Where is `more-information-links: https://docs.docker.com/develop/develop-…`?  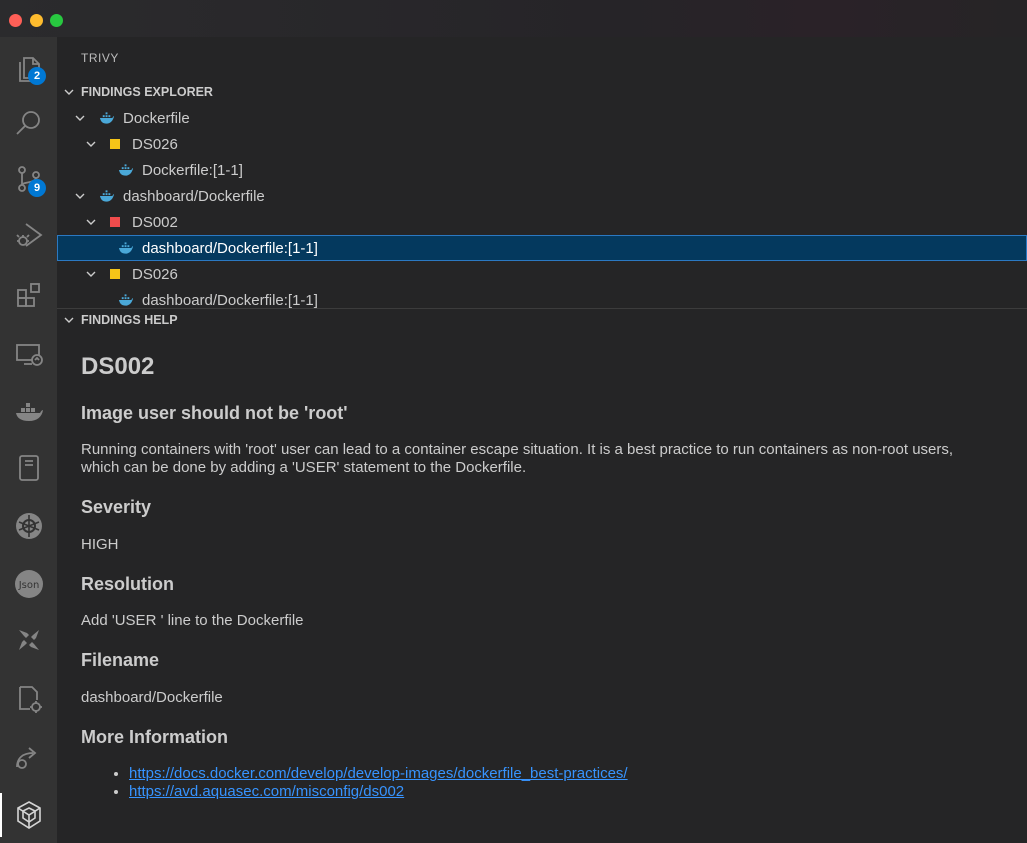 more-information-links: https://docs.docker.com/develop/develop-… is located at coordinates (378, 783).